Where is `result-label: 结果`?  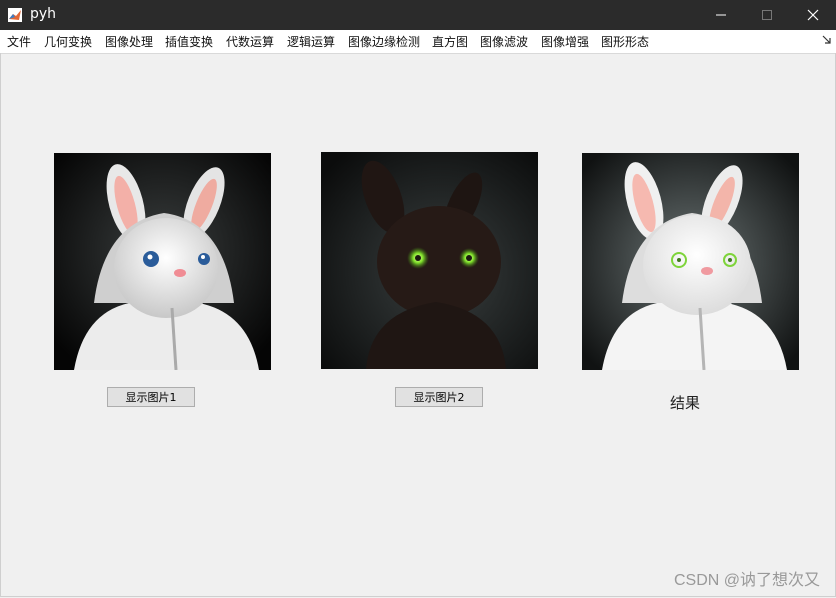 result-label: 结果 is located at coordinates (685, 403).